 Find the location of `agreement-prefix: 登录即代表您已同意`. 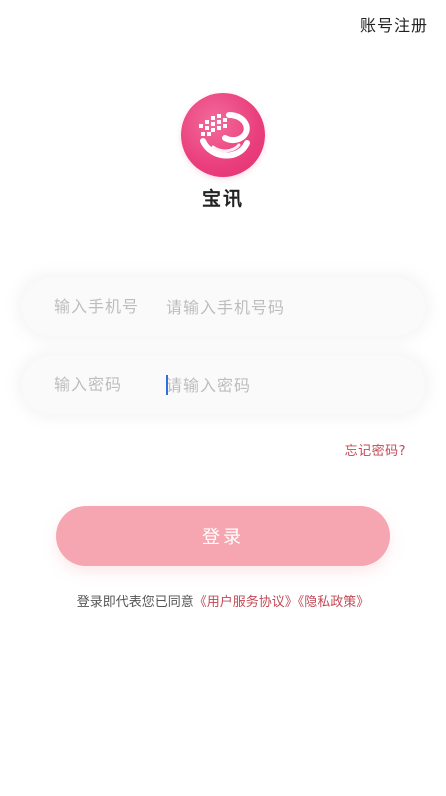

agreement-prefix: 登录即代表您已同意 is located at coordinates (135, 602).